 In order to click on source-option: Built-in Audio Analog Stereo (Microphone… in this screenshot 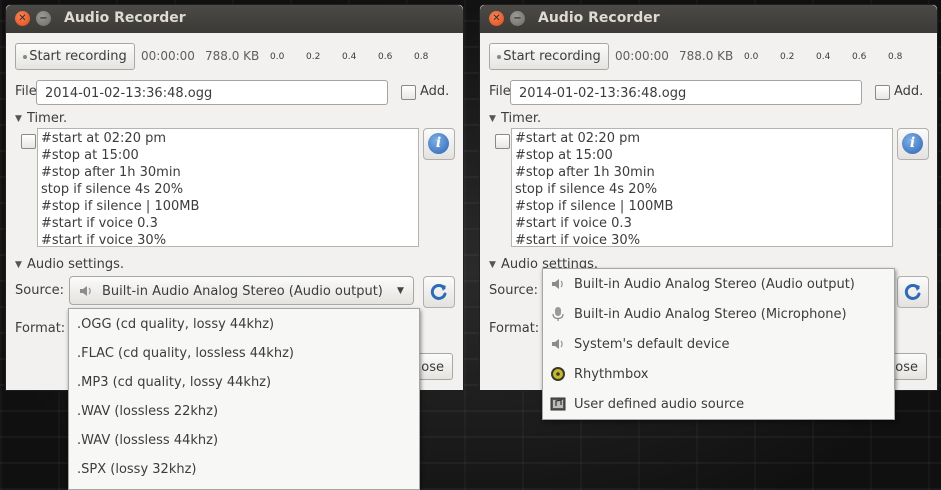, I will do `click(718, 314)`.